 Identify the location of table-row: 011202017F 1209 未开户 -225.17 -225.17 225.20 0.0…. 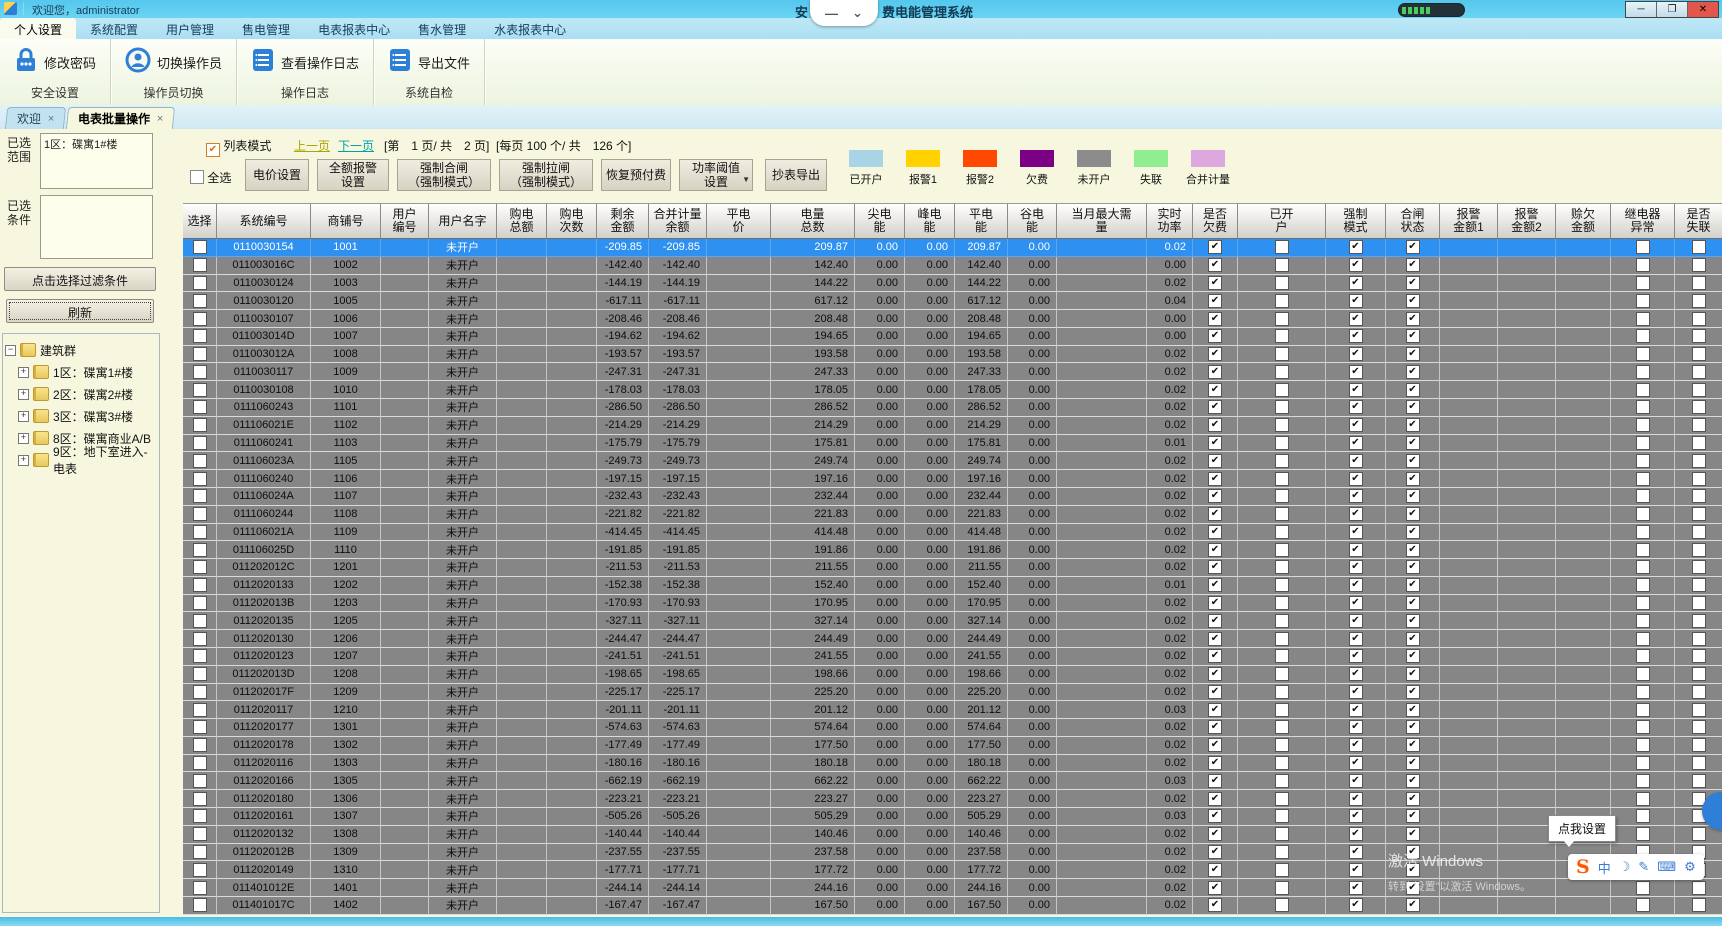
(952, 692).